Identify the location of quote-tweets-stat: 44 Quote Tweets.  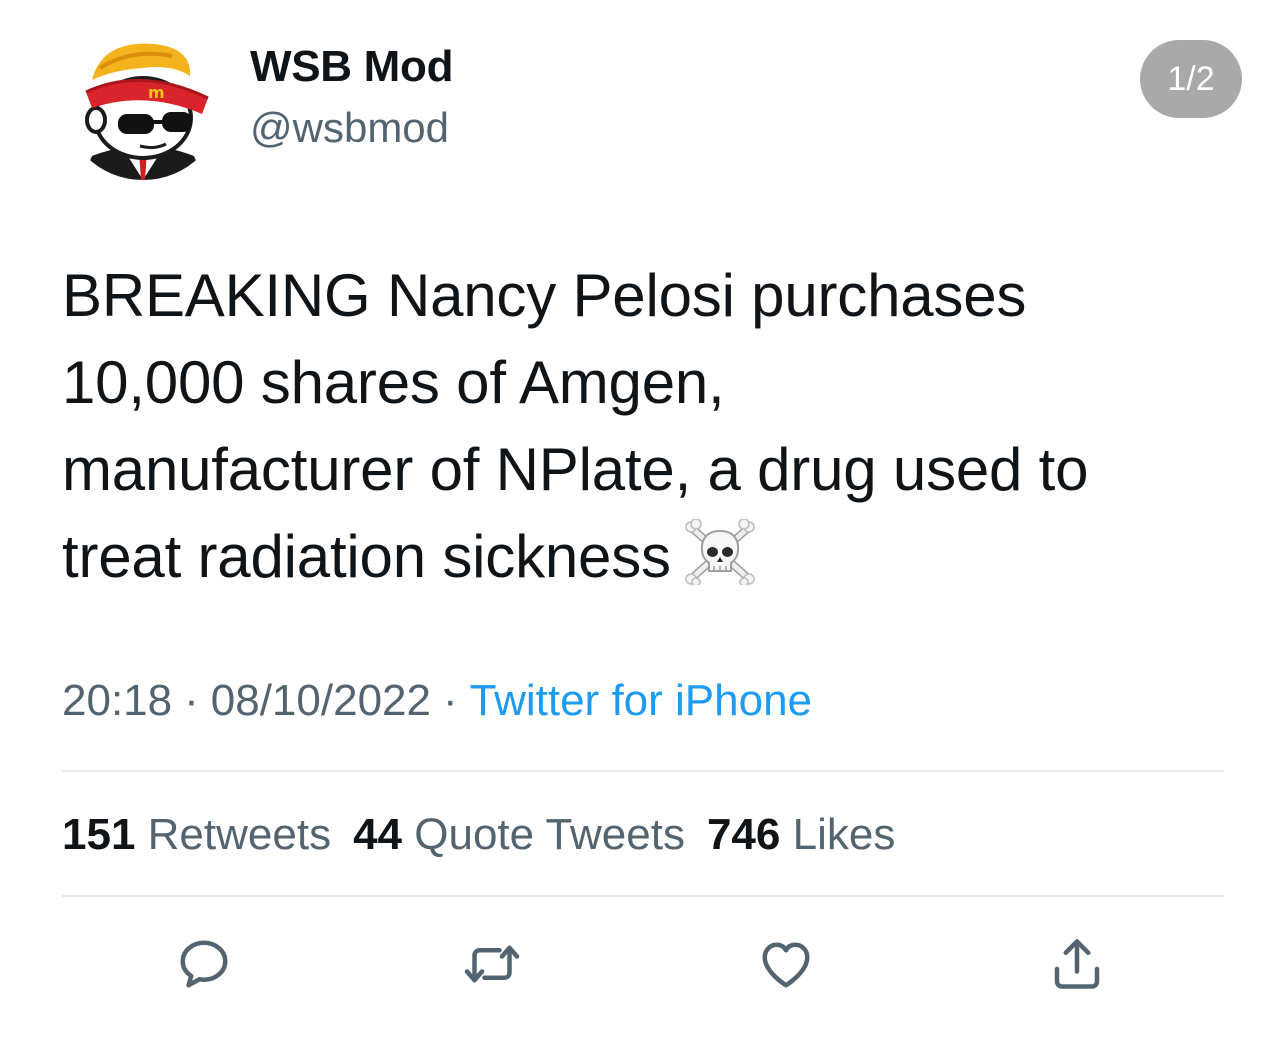
(519, 834).